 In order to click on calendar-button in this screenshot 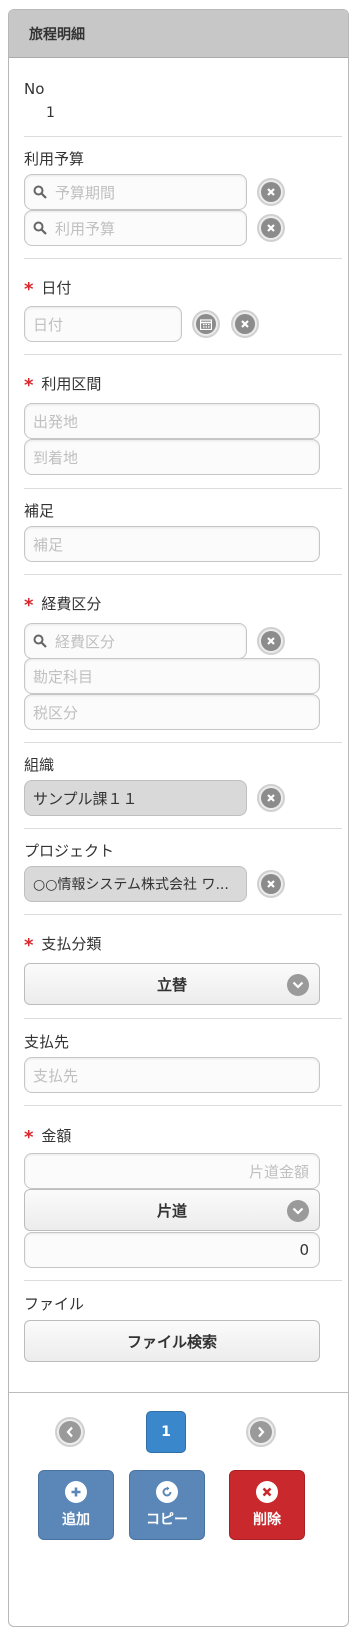, I will do `click(206, 324)`.